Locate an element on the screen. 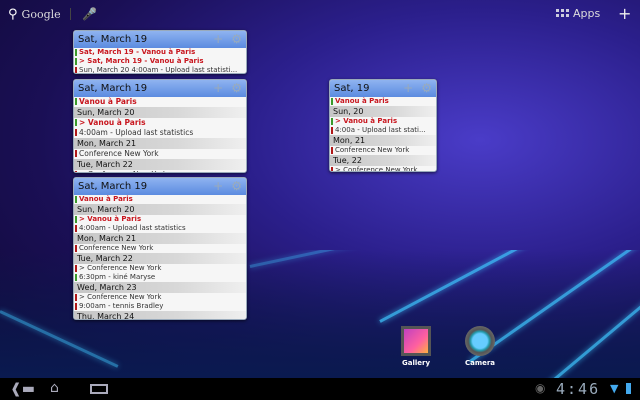  gallery-label: Gallery is located at coordinates (416, 363).